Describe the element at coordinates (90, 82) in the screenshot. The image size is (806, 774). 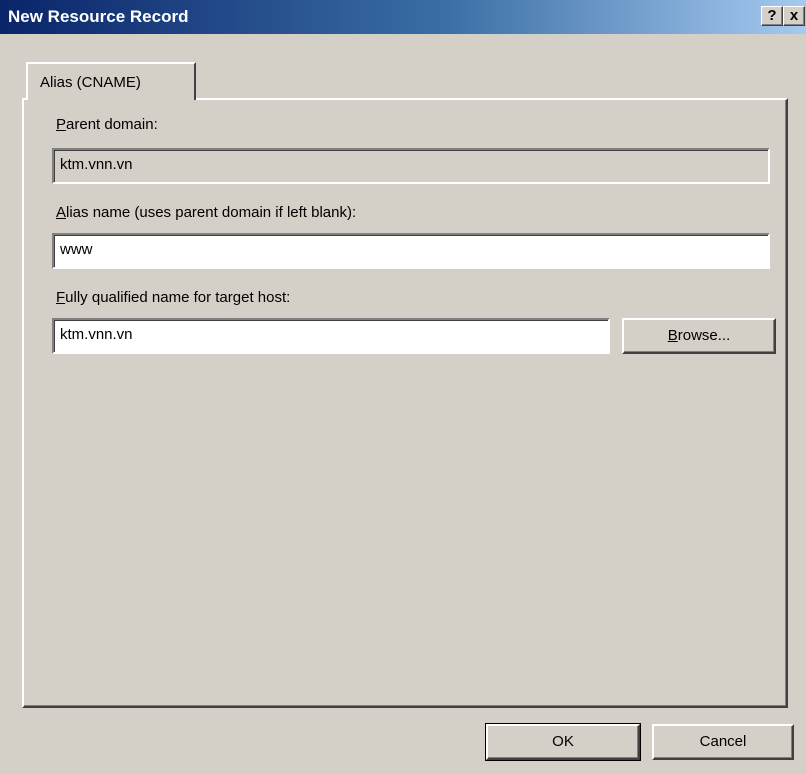
I see `tab-label: Alias (CNAME)` at that location.